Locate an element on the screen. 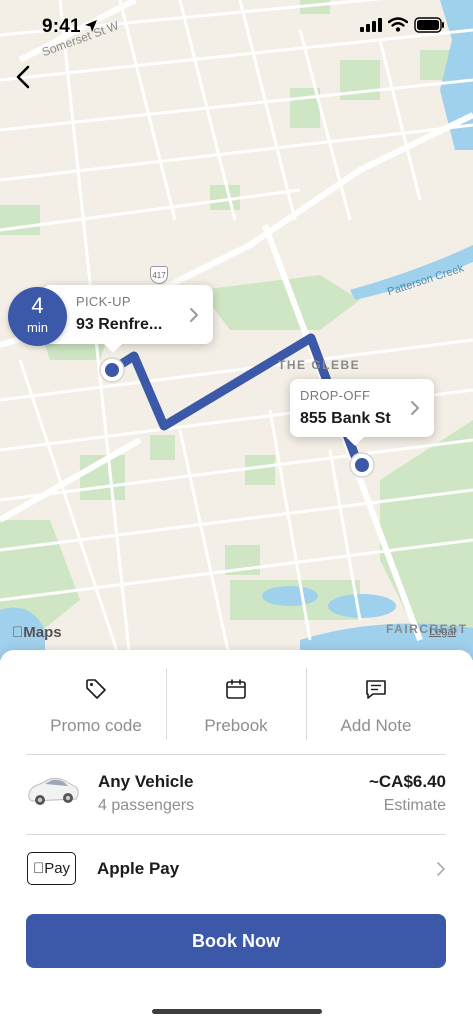  book-now-button: Book Now is located at coordinates (236, 941).